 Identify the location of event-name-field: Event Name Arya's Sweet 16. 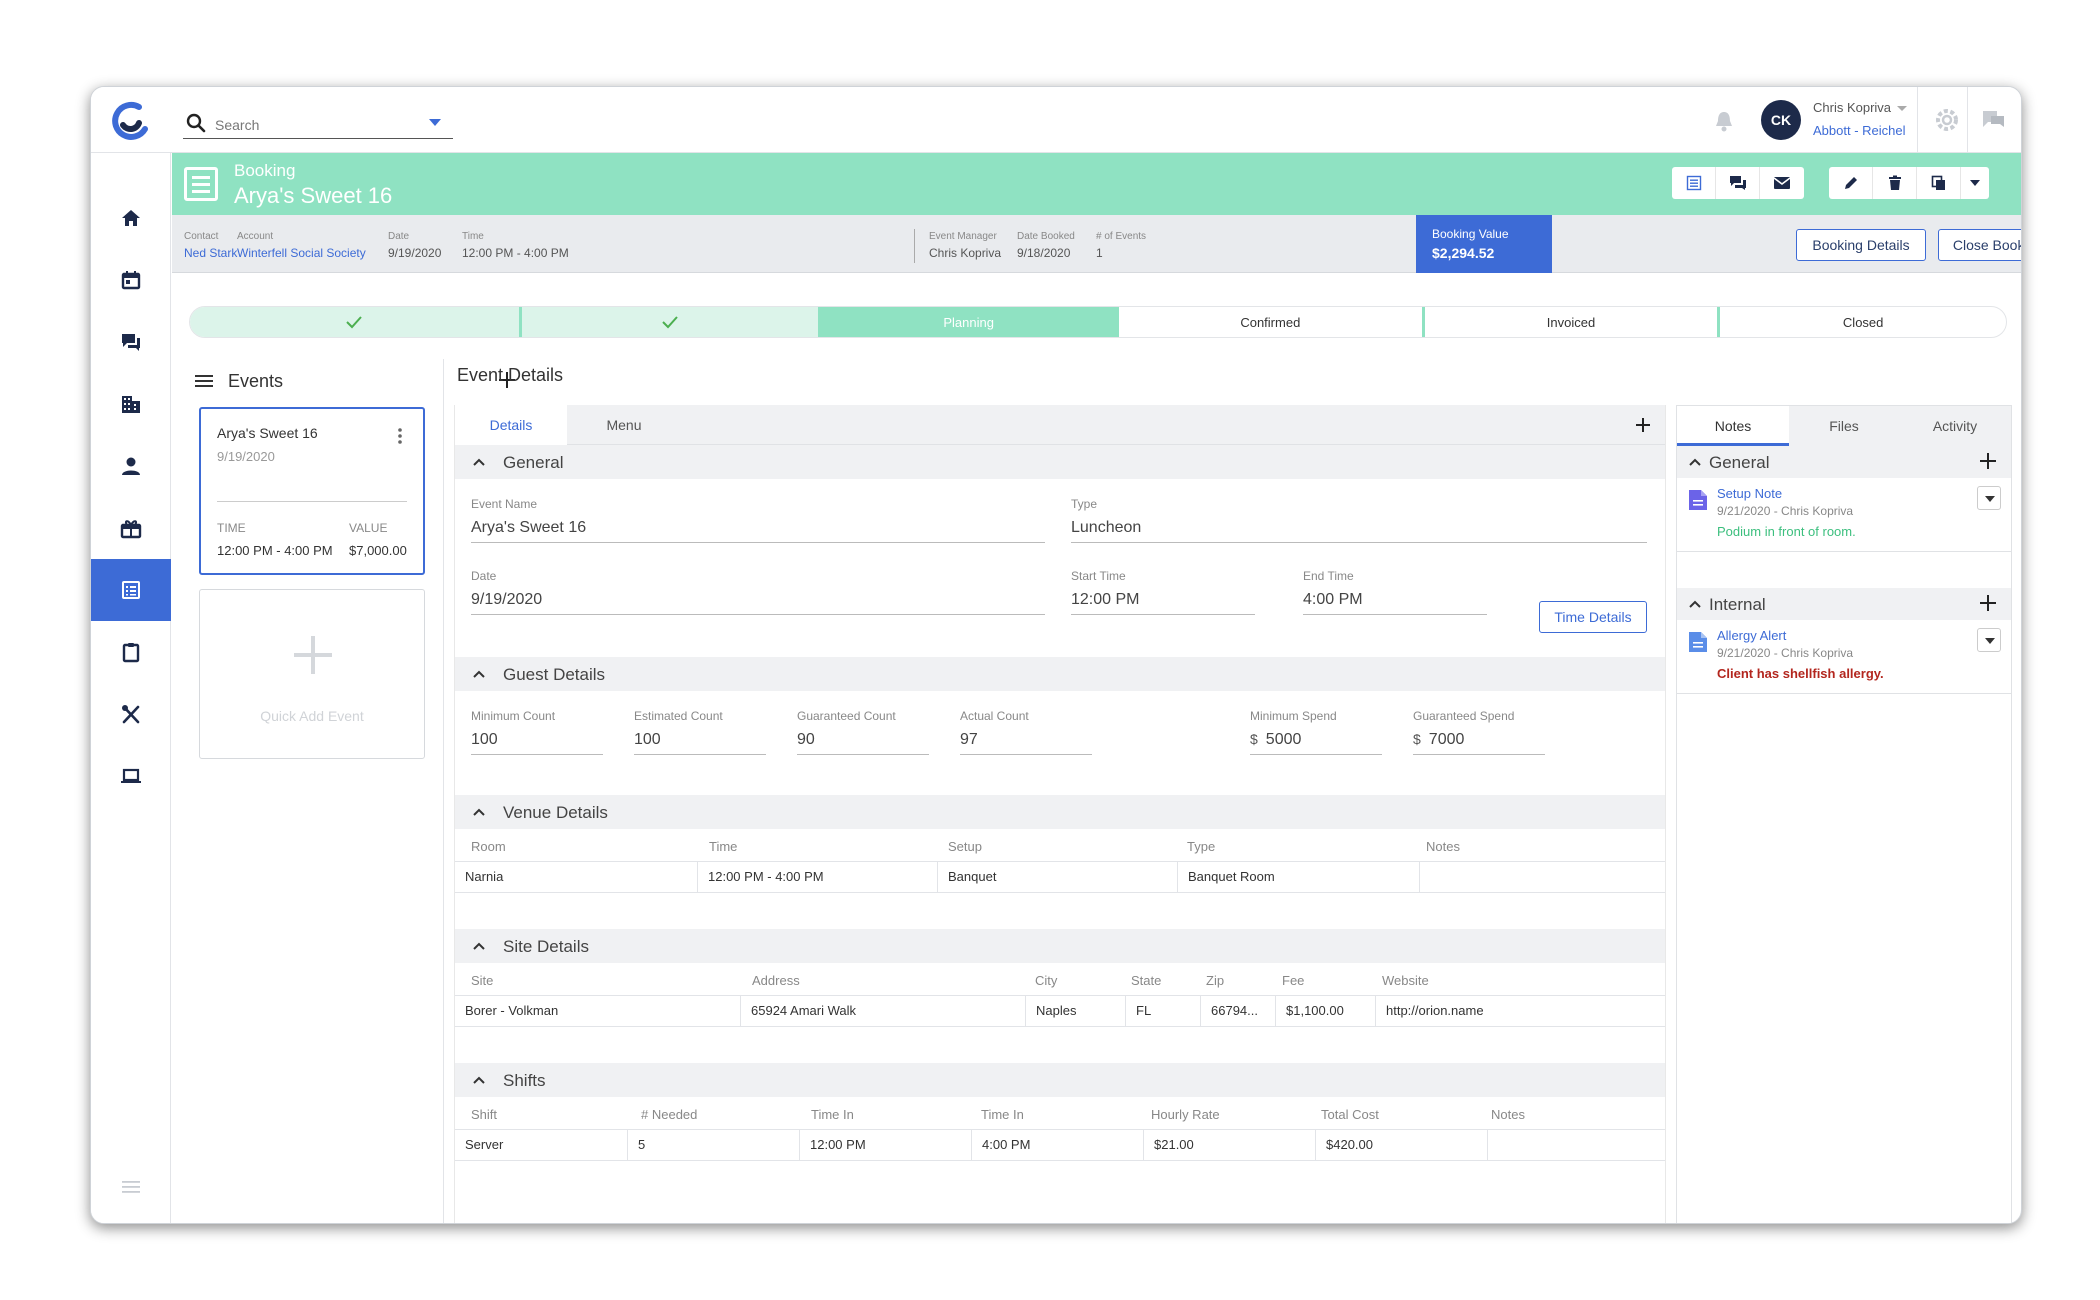
(758, 520).